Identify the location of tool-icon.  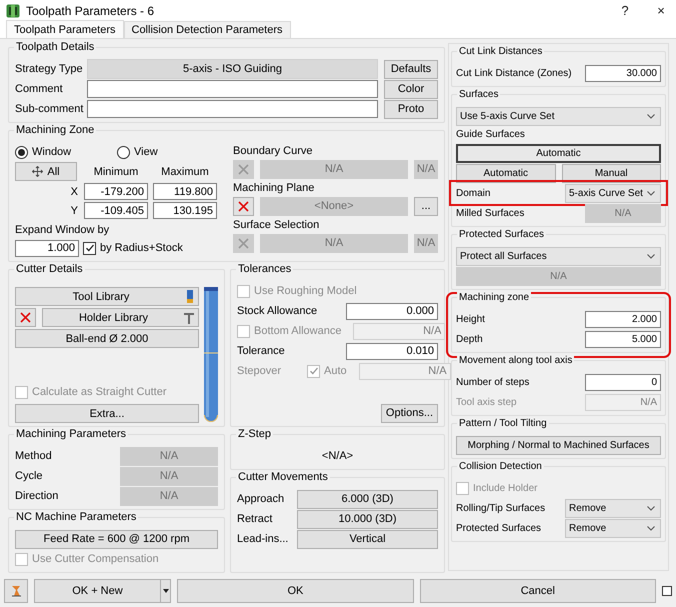
(190, 296).